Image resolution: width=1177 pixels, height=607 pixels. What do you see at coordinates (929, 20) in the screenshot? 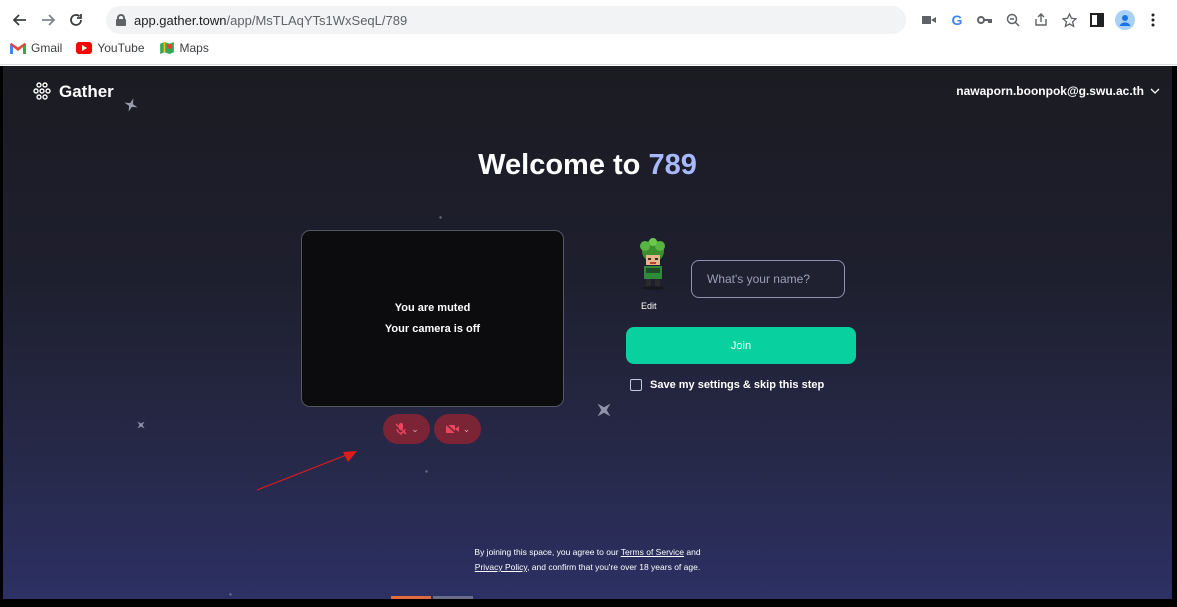
I see `camera-indicator-icon` at bounding box center [929, 20].